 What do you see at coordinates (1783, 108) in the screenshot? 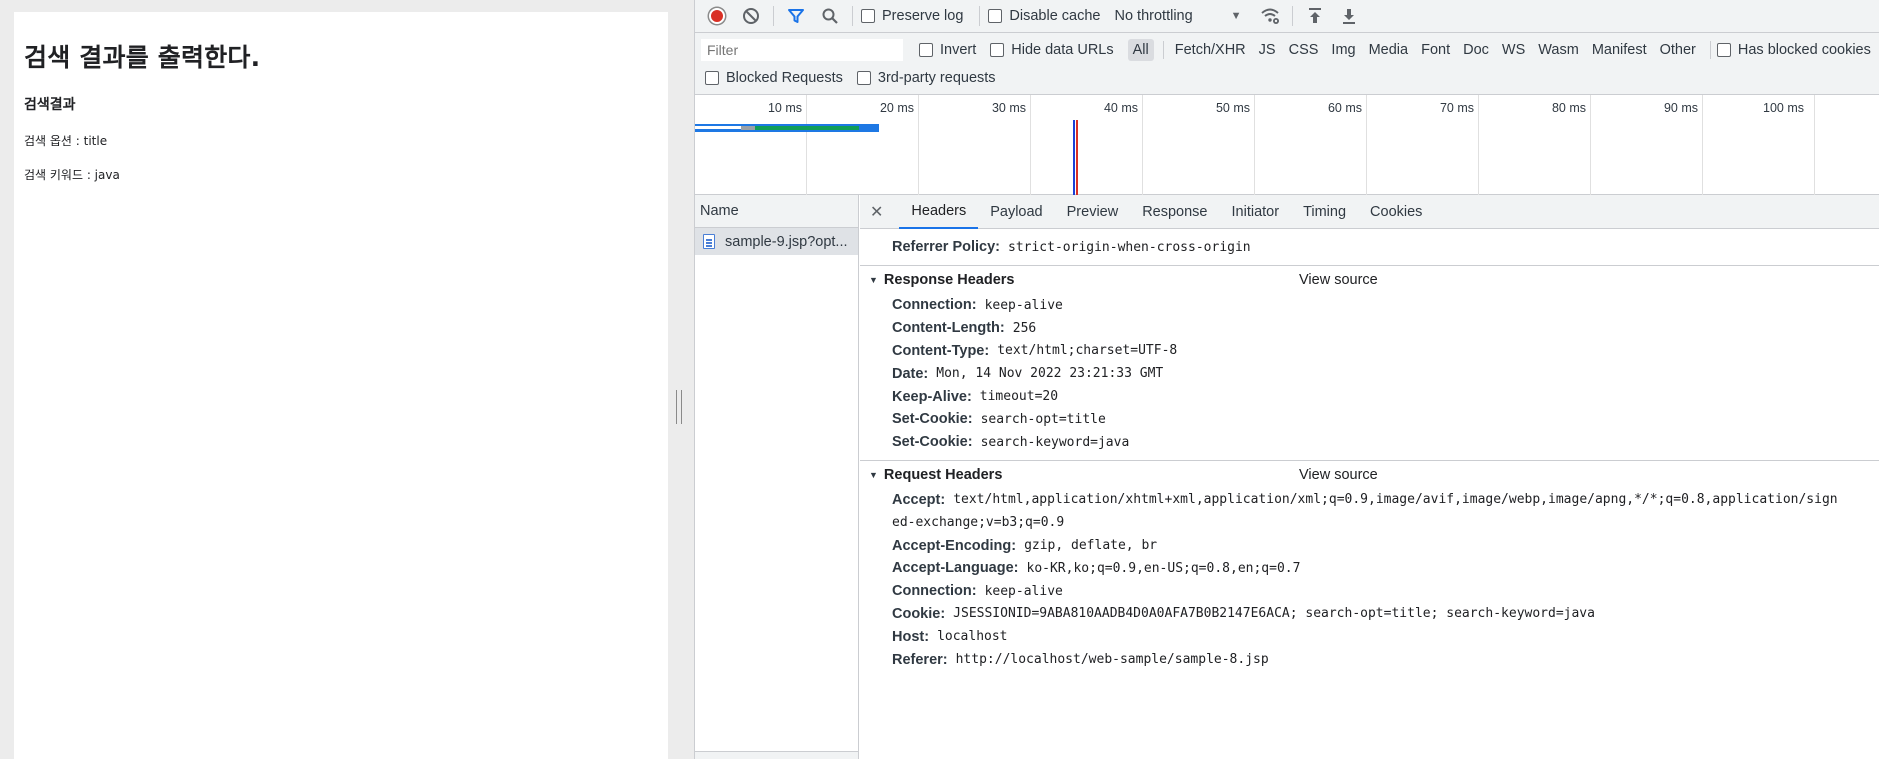
I see `tick-label: 100 ms` at bounding box center [1783, 108].